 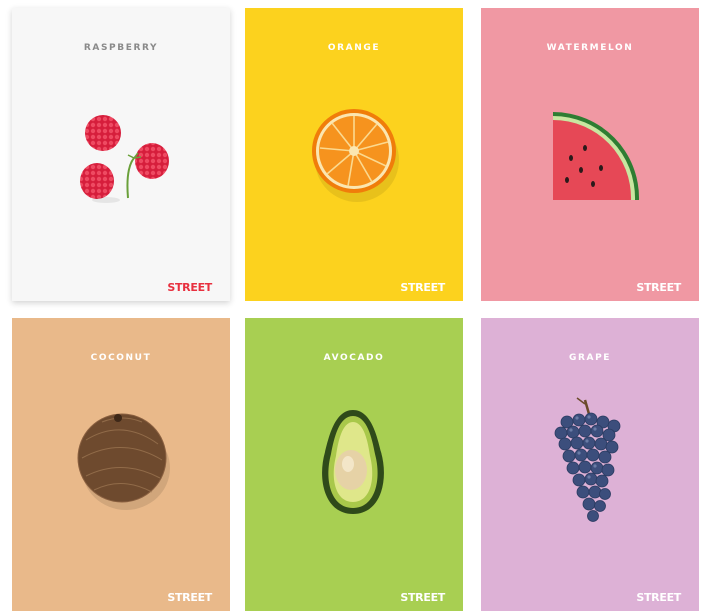 I want to click on orange-slice-icon, so click(x=355, y=155).